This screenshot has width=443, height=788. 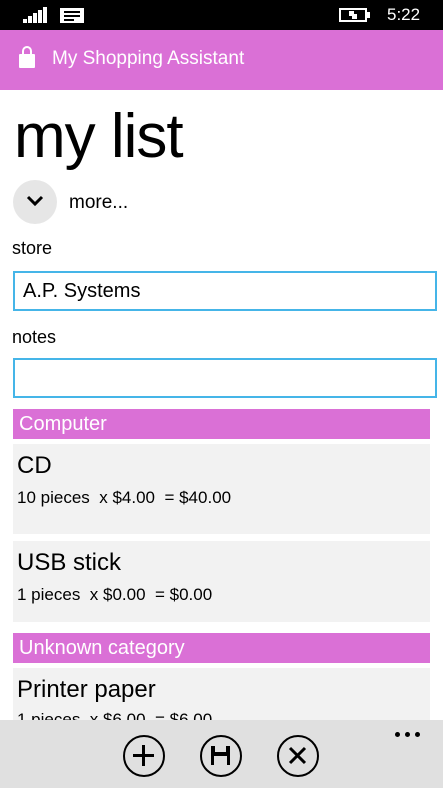 I want to click on category-header: Unknown category, so click(x=221, y=648).